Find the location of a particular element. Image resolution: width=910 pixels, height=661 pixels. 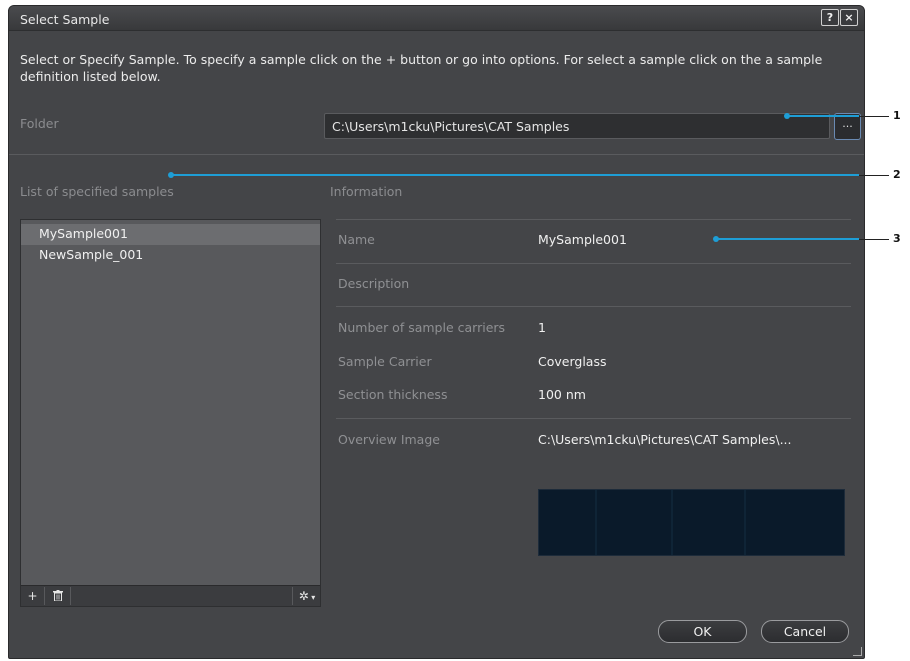

callout-number-1: 1 is located at coordinates (897, 115).